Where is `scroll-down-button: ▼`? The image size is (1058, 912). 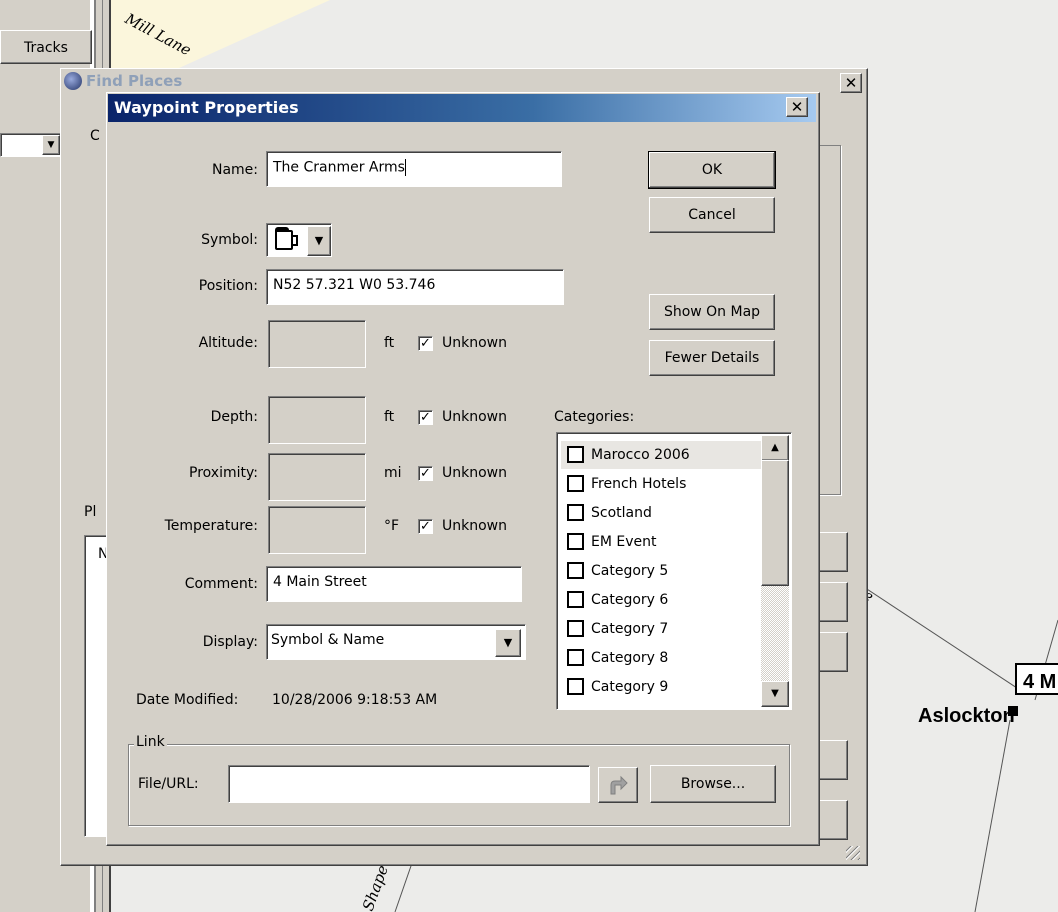
scroll-down-button: ▼ is located at coordinates (775, 694).